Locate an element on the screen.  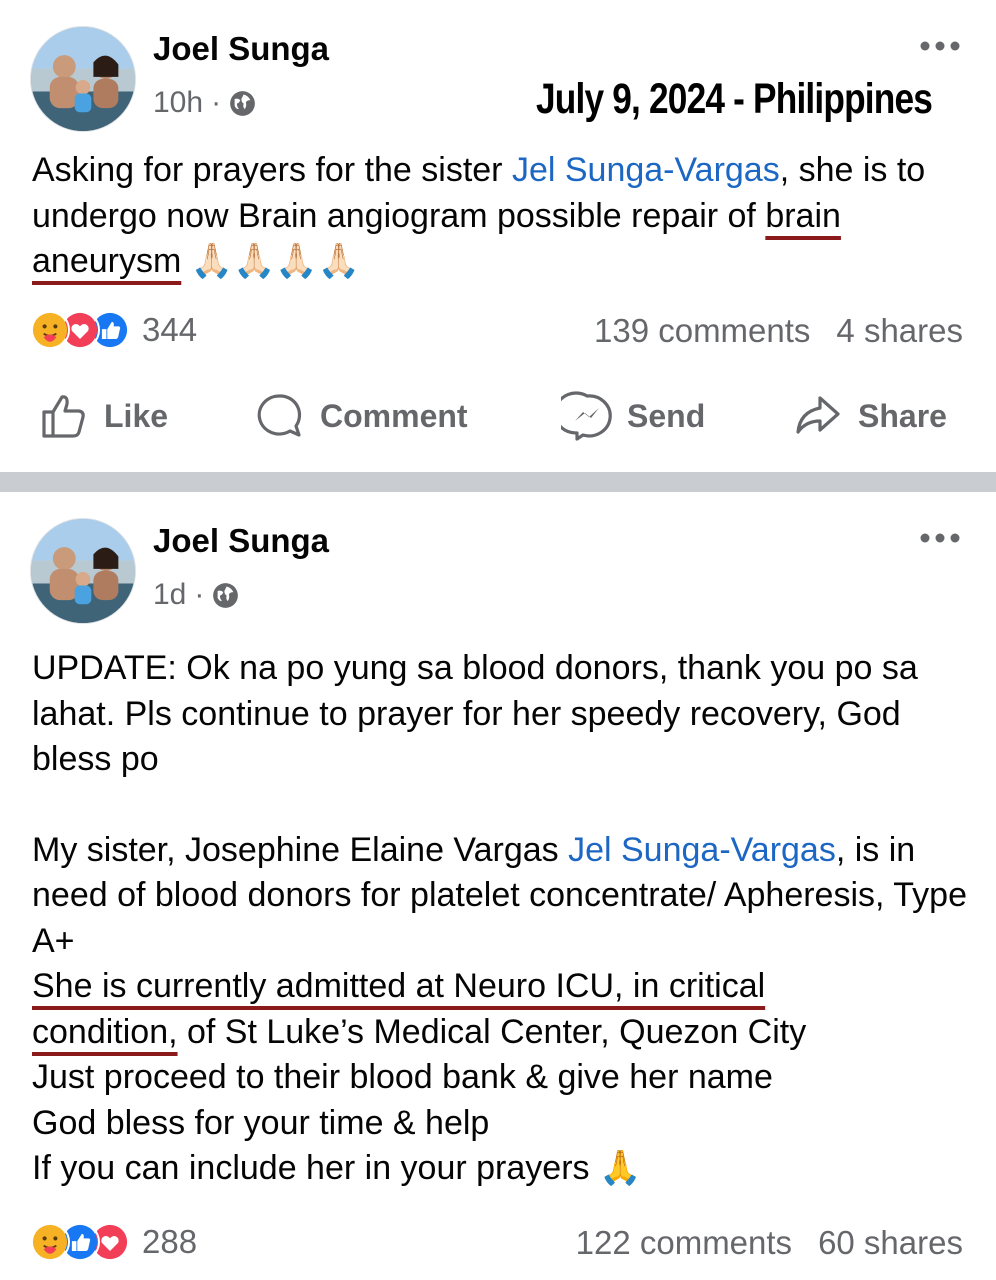
post-stats: 122 comments 60 shares is located at coordinates (769, 1243).